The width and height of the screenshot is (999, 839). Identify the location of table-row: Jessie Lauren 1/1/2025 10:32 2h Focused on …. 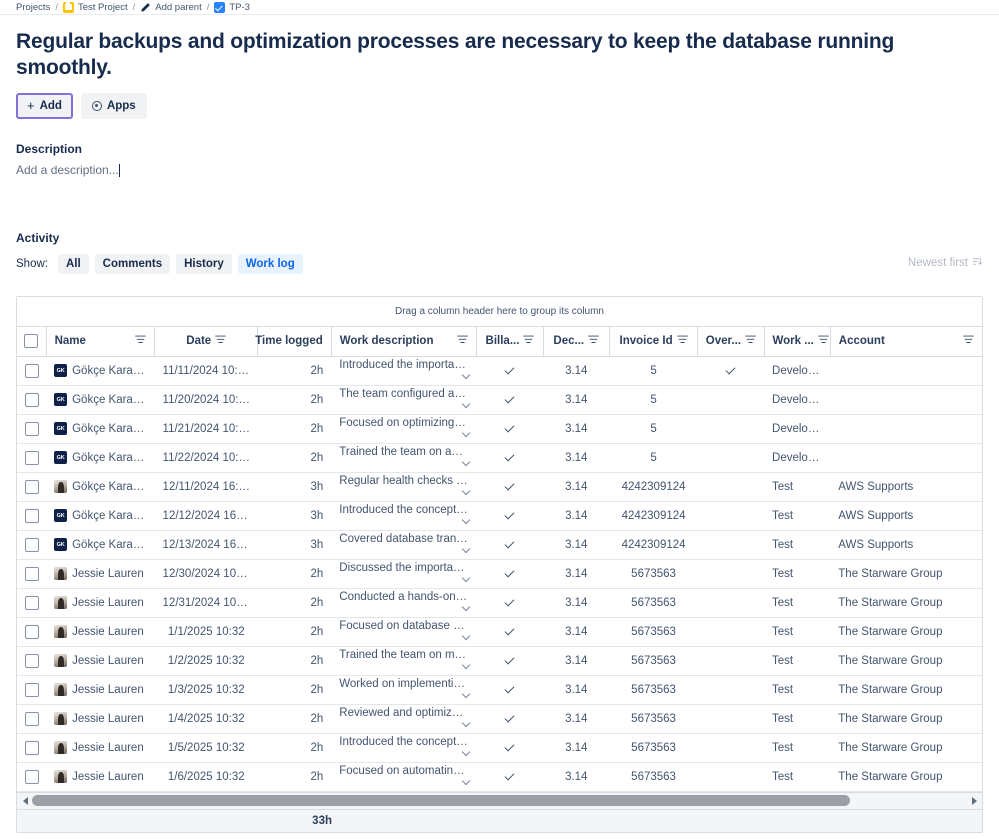
(499, 632).